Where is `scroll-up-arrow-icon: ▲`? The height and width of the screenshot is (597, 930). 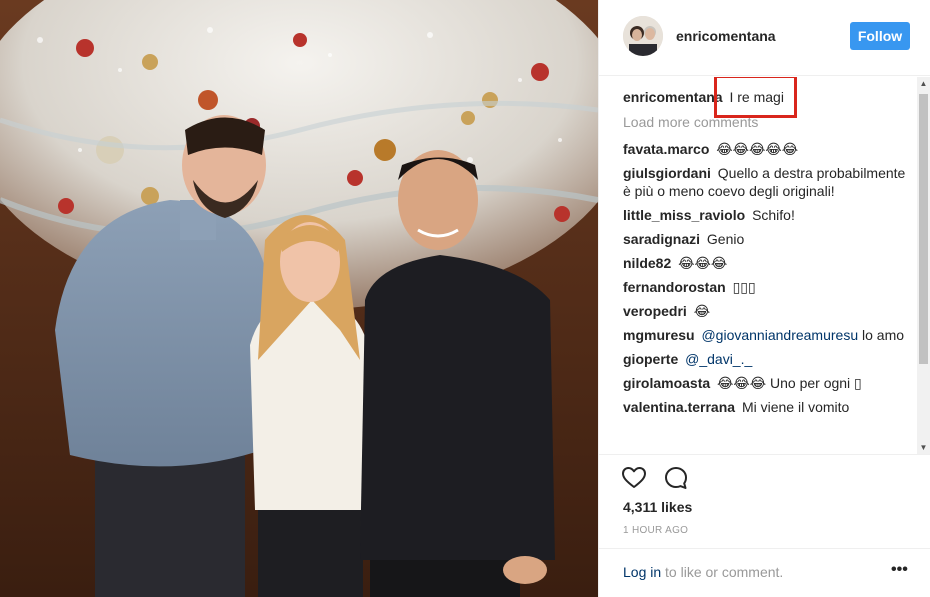
scroll-up-arrow-icon: ▲ is located at coordinates (923, 83).